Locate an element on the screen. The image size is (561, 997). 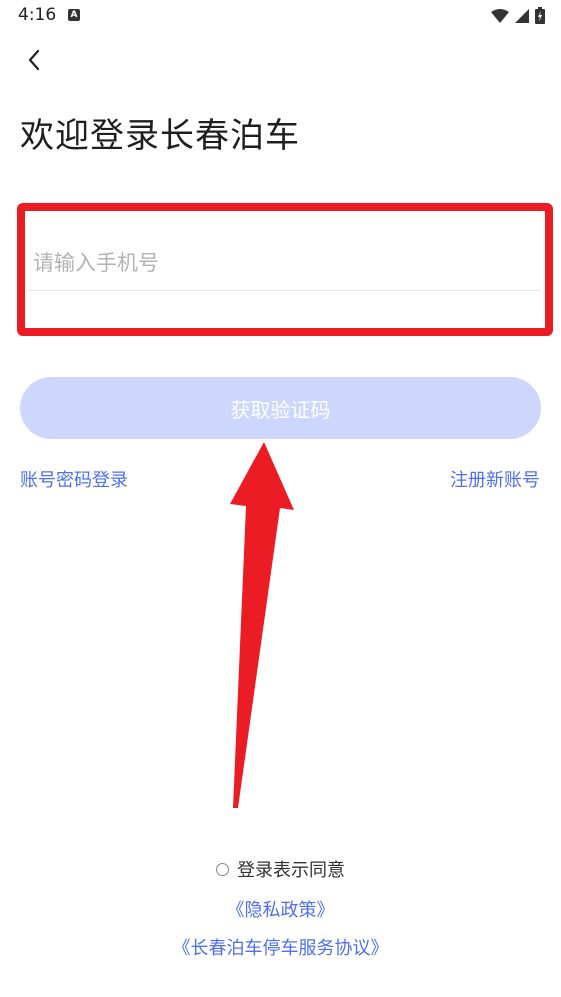
status-time: 4:16 is located at coordinates (37, 15).